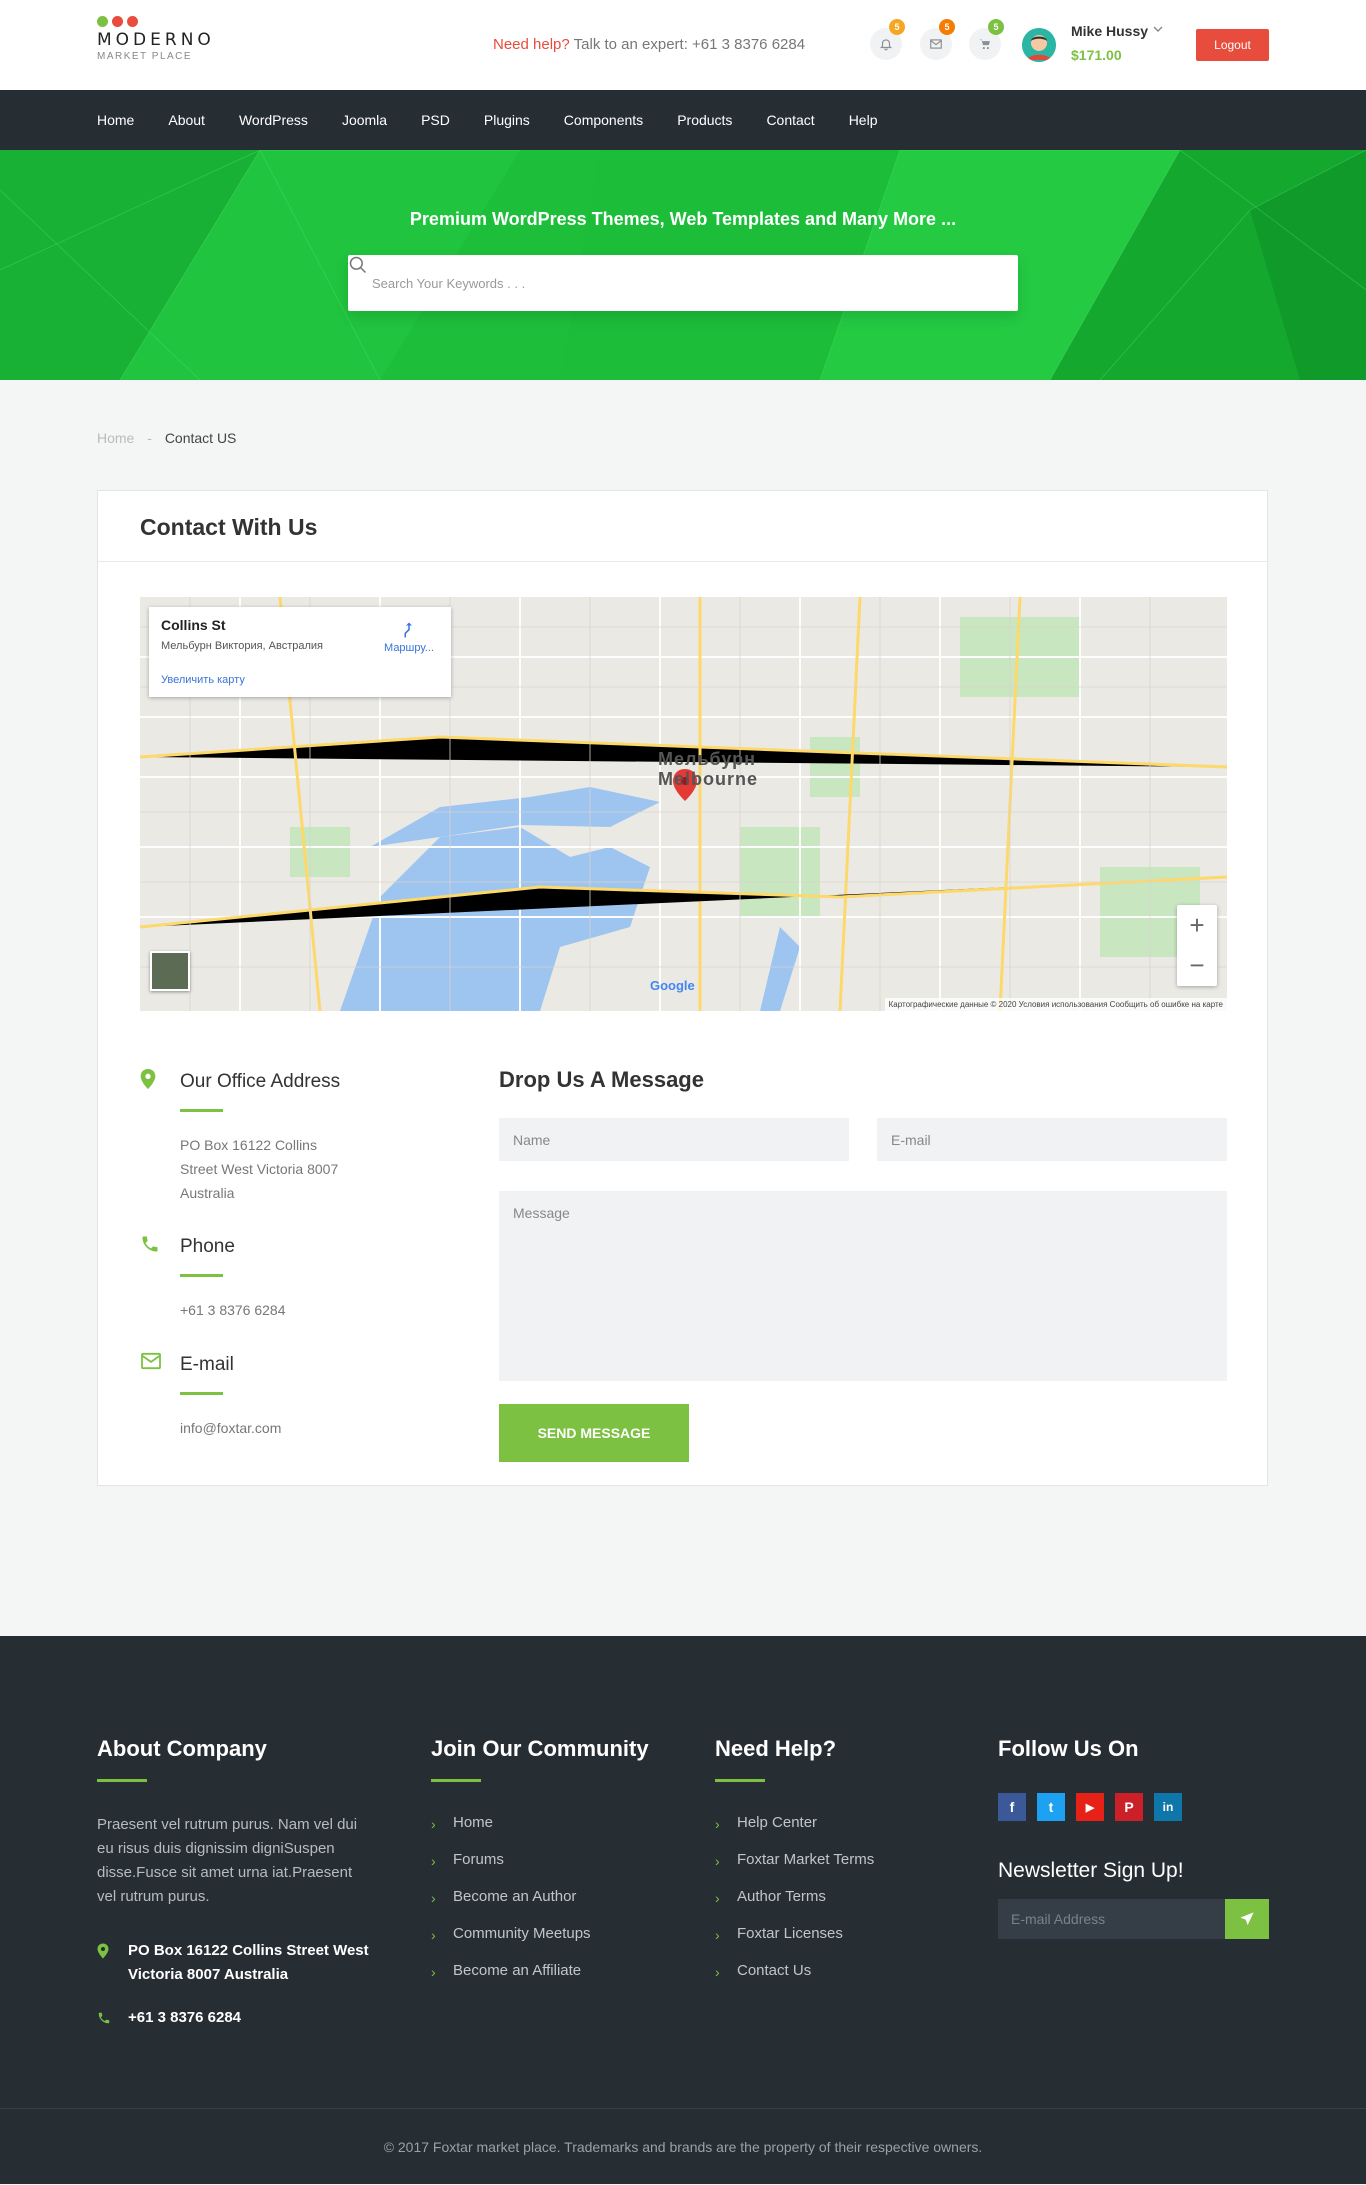  I want to click on nav-item-joomla: Joomla, so click(364, 120).